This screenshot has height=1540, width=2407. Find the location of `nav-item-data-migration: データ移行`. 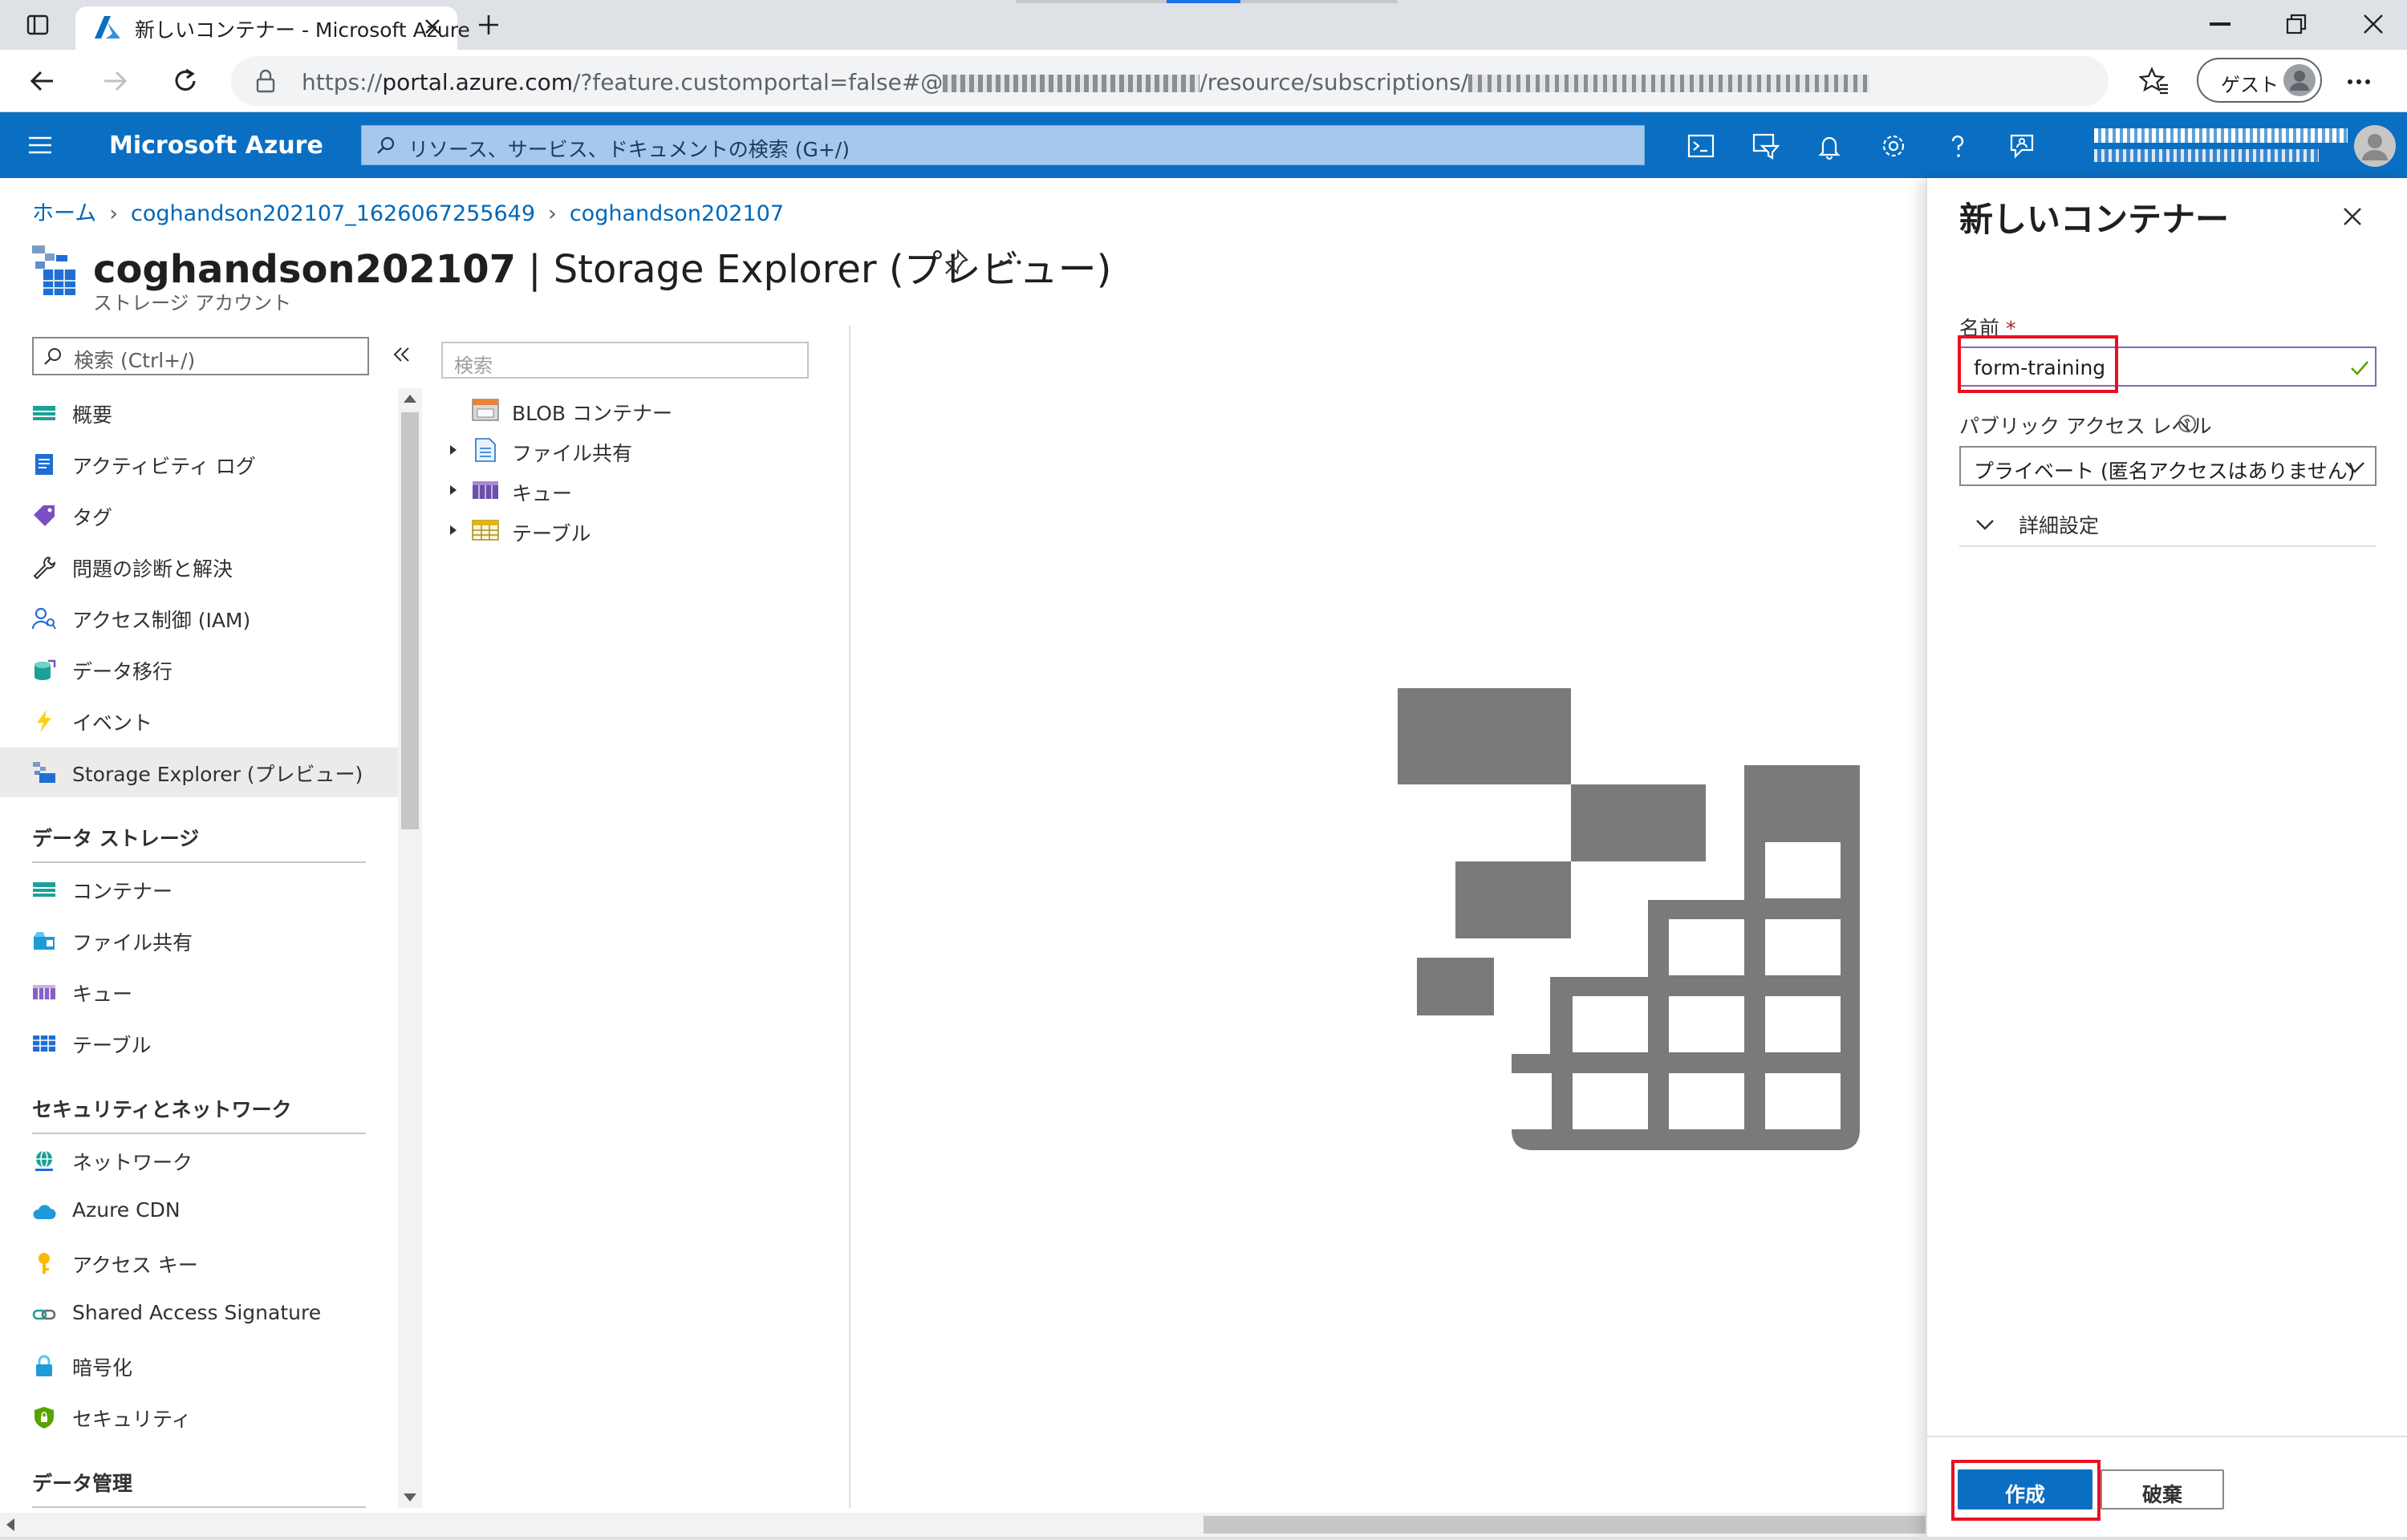

nav-item-data-migration: データ移行 is located at coordinates (199, 670).